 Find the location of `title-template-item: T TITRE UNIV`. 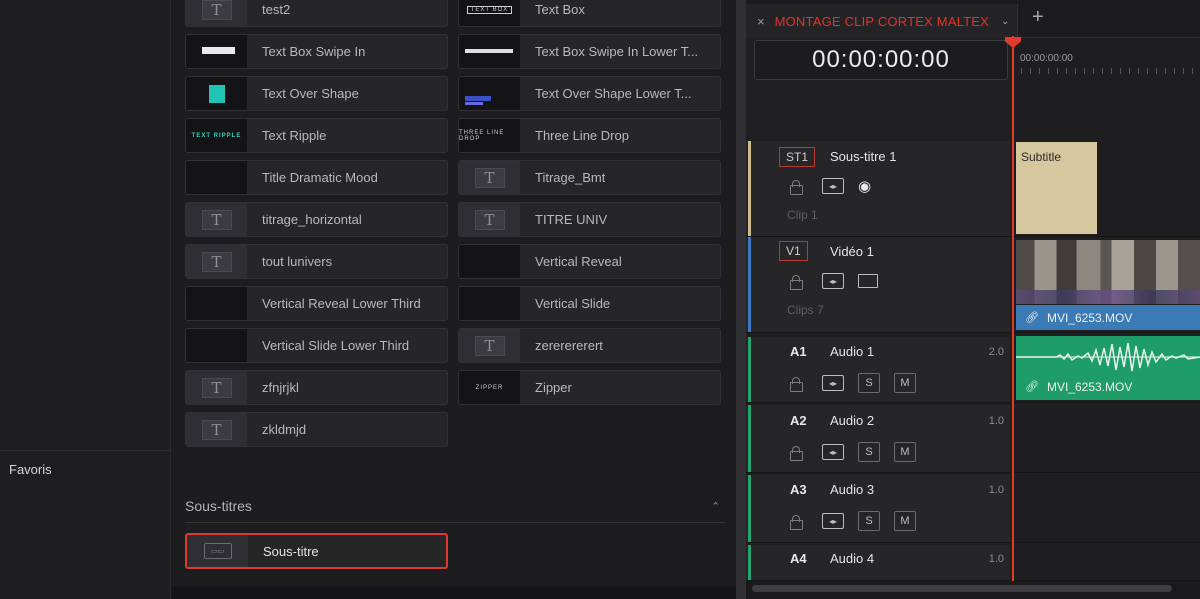

title-template-item: T TITRE UNIV is located at coordinates (589, 219).